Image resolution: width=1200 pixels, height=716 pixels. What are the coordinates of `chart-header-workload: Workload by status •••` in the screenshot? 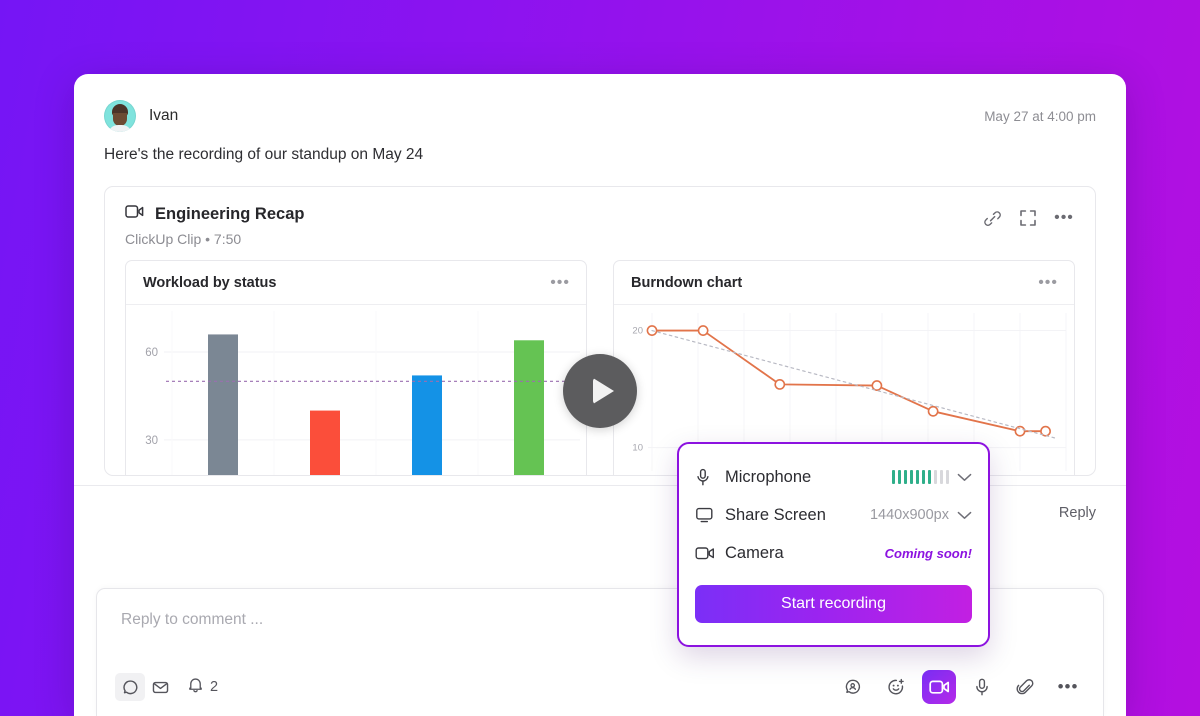 It's located at (356, 283).